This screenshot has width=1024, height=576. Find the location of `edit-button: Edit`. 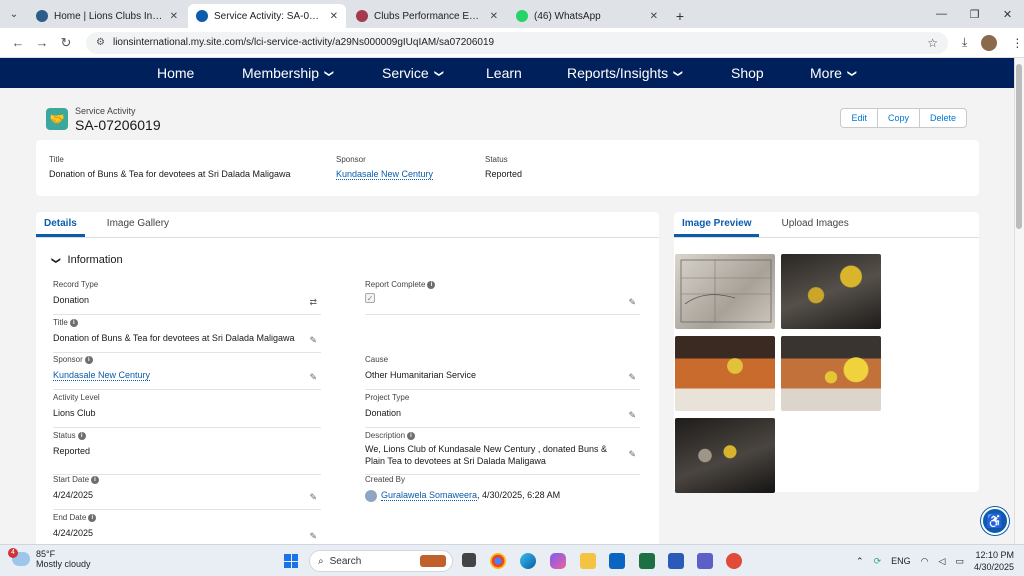

edit-button: Edit is located at coordinates (859, 118).